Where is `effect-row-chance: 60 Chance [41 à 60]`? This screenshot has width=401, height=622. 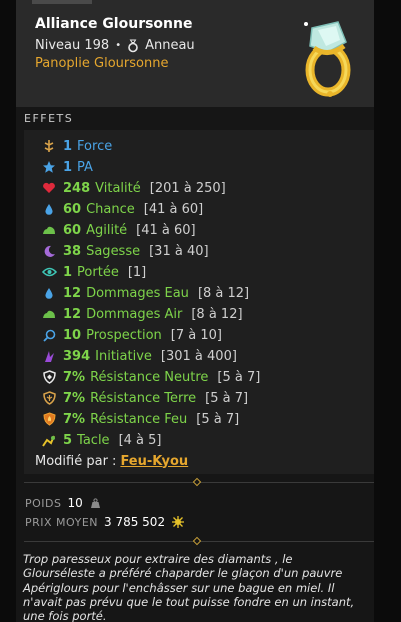
effect-row-chance: 60 Chance [41 à 60] is located at coordinates (122, 209).